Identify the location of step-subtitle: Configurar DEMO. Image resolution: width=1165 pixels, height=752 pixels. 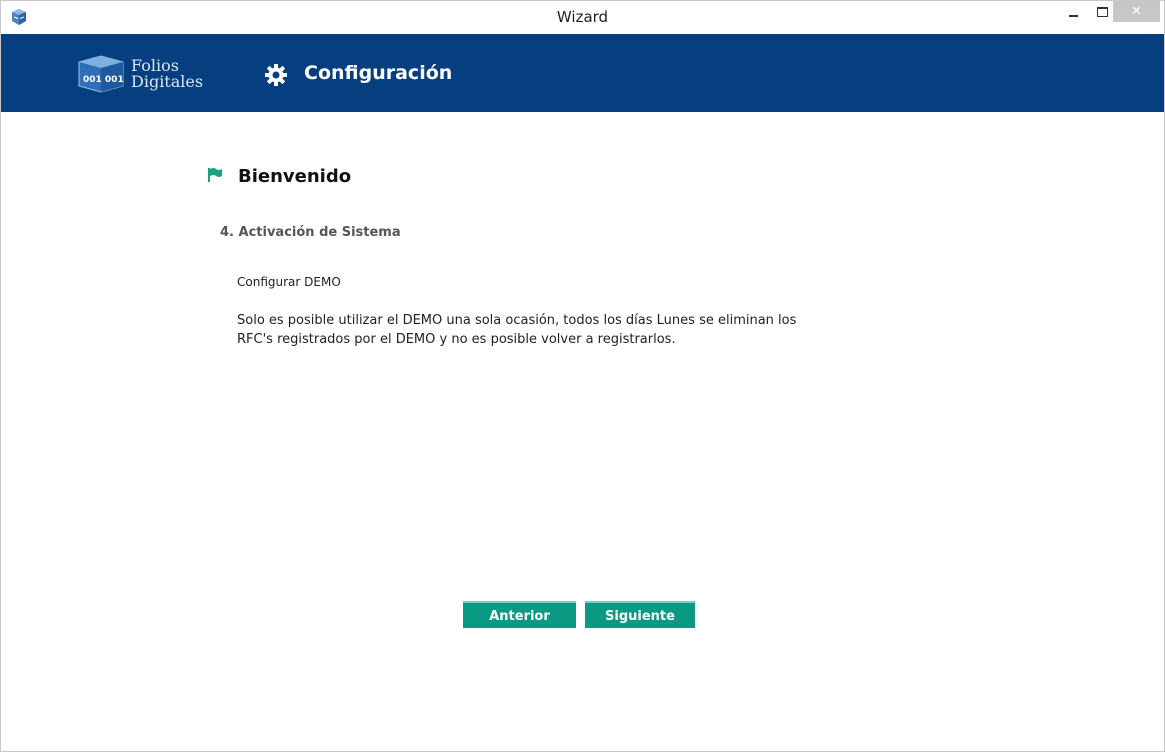
(289, 282).